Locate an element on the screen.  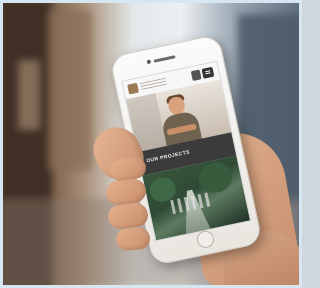
banner-text: OUR PROJECTS is located at coordinates (168, 157).